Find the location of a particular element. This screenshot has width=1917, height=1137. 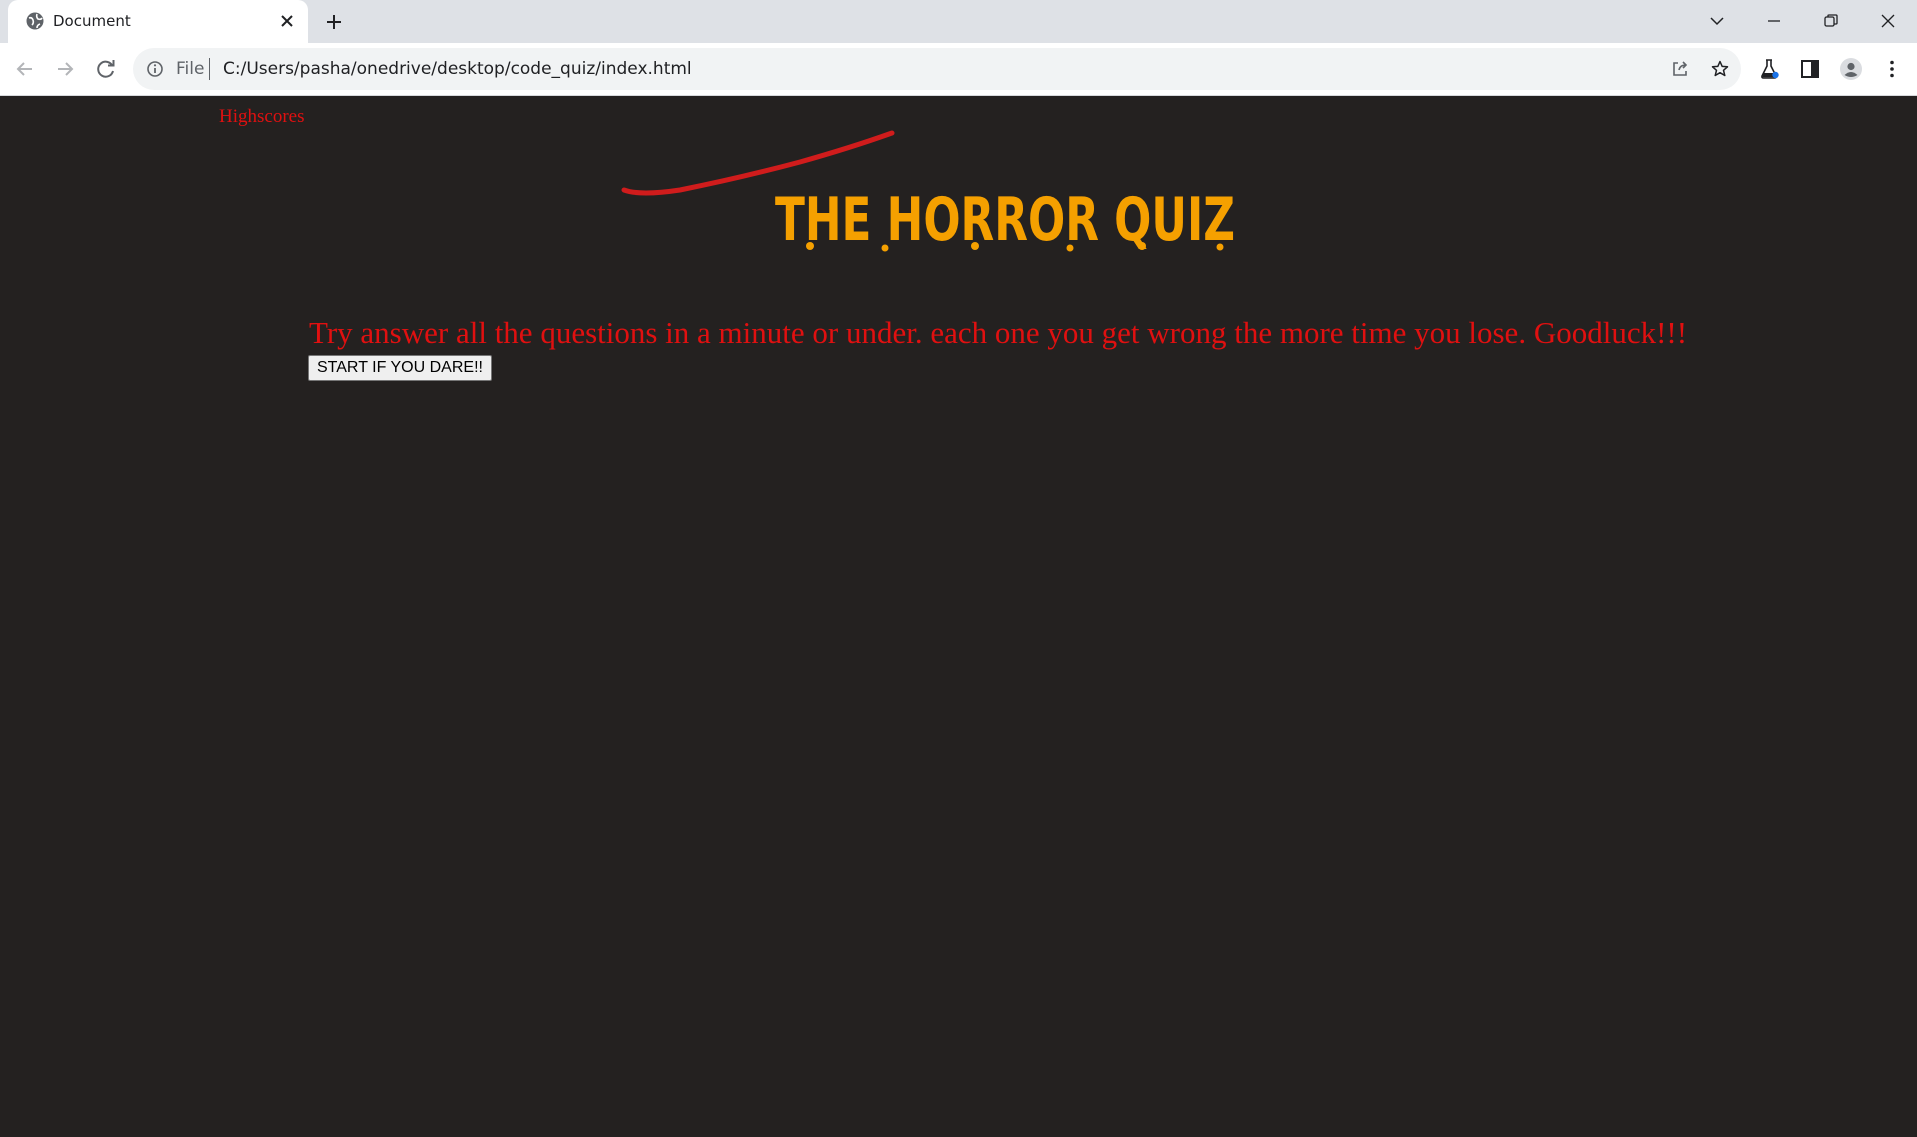

chevron-down-icon is located at coordinates (1717, 21).